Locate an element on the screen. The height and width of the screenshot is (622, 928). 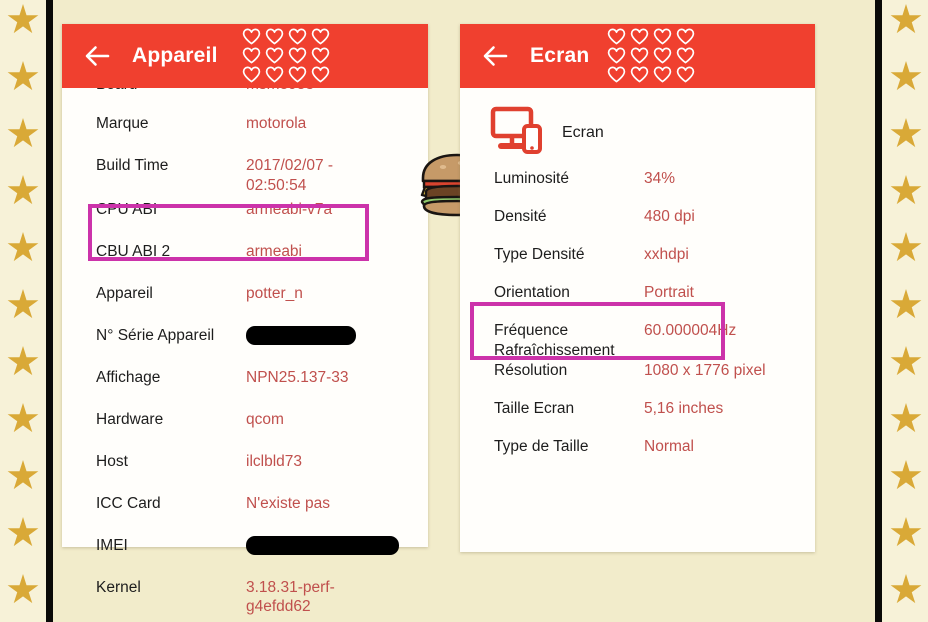
info-row-value: msm8953 is located at coordinates (280, 91).